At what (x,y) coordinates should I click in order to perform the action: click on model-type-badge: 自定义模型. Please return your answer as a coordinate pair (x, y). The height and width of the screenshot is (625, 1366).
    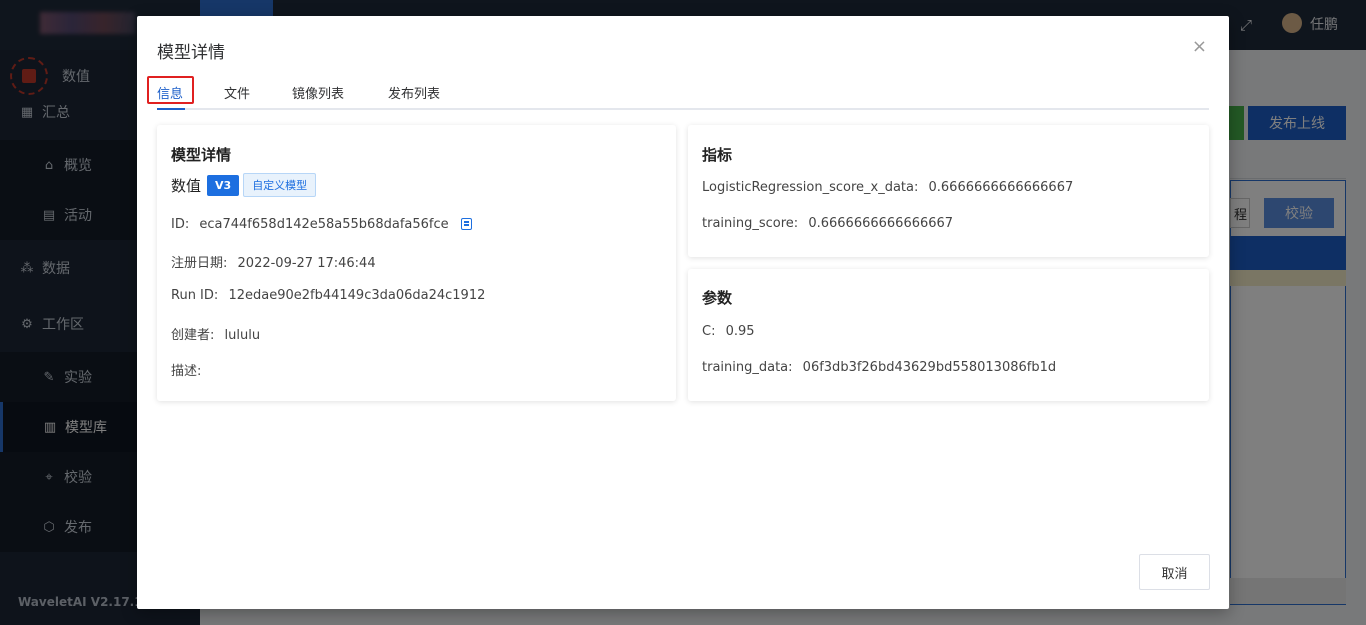
    Looking at the image, I should click on (280, 185).